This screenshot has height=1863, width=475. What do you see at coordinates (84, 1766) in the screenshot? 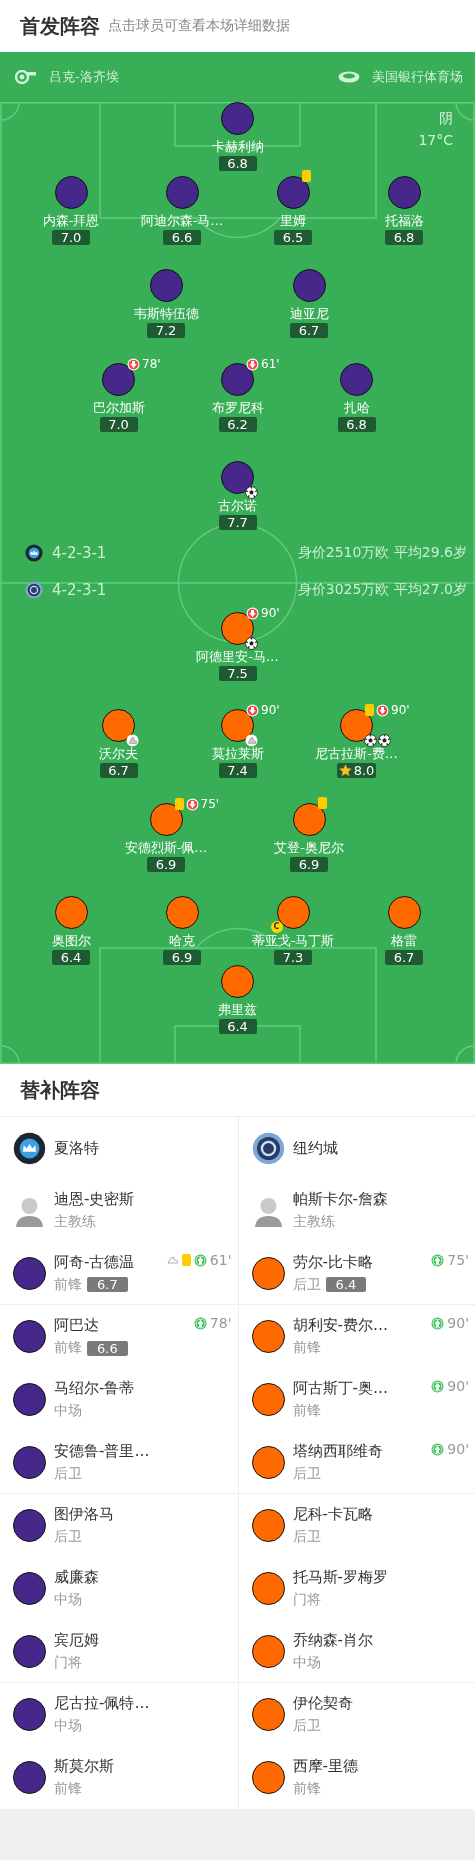
I see `player-name: 斯莫尔斯` at bounding box center [84, 1766].